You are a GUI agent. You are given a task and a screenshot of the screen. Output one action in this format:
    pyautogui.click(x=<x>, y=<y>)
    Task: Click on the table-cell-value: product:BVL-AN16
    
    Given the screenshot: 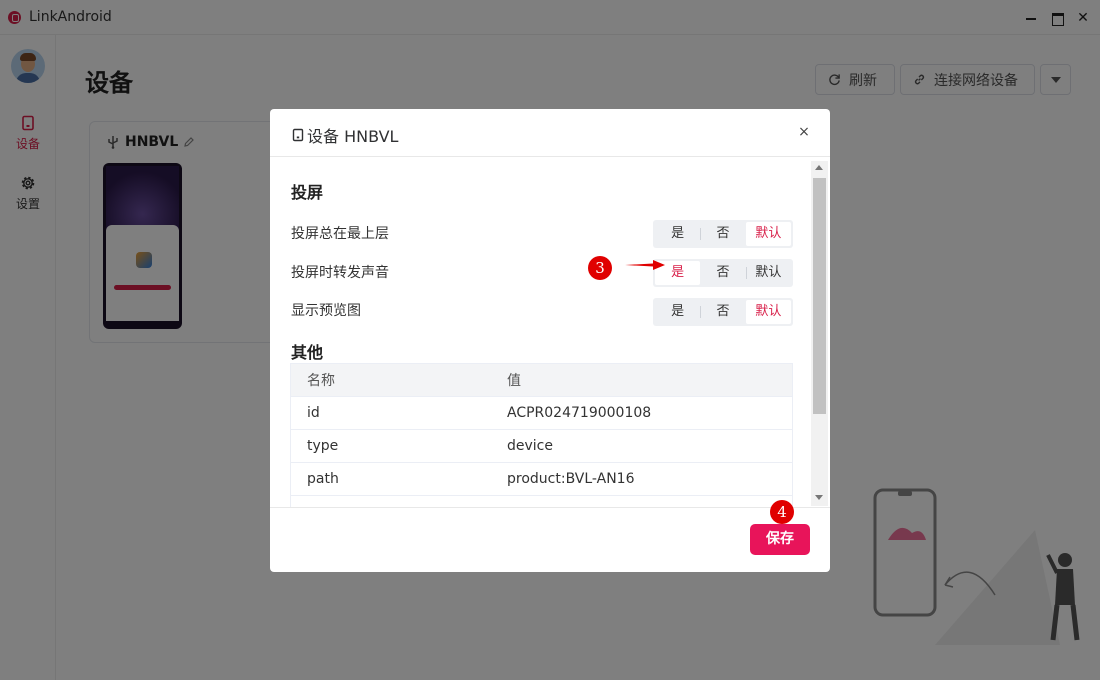 What is the action you would take?
    pyautogui.click(x=571, y=479)
    